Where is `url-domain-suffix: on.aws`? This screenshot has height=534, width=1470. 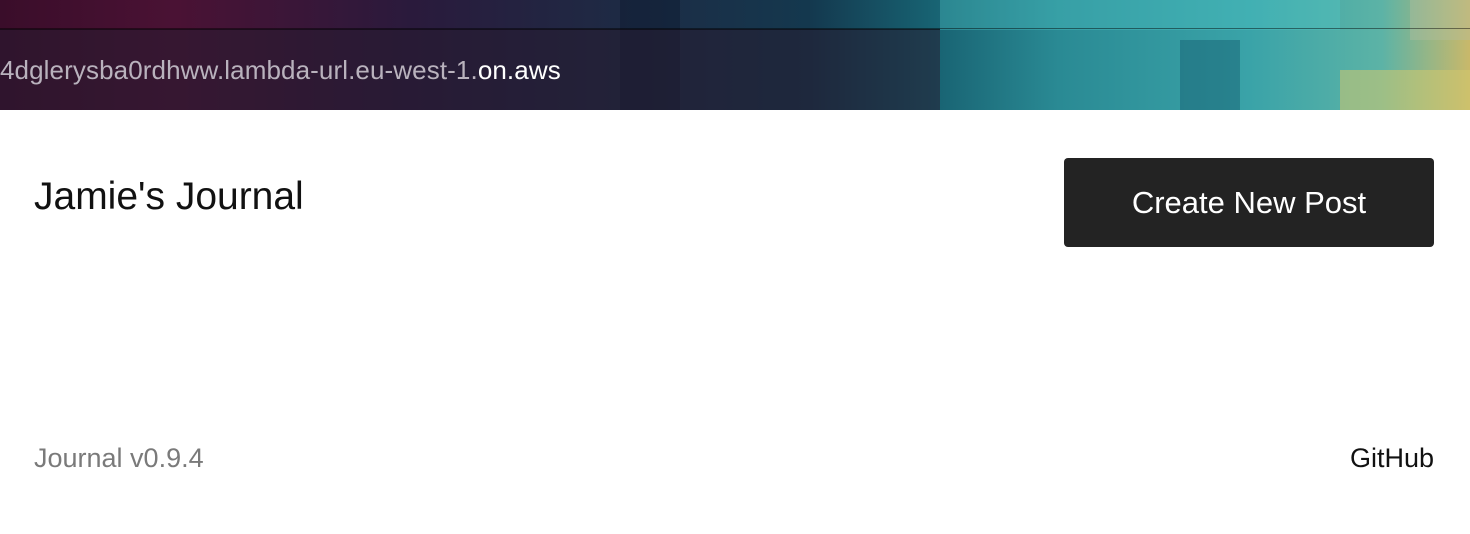
url-domain-suffix: on.aws is located at coordinates (519, 70).